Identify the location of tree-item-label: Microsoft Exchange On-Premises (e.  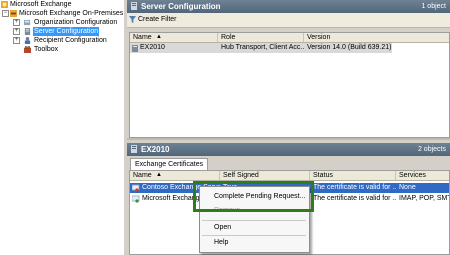
(75, 13).